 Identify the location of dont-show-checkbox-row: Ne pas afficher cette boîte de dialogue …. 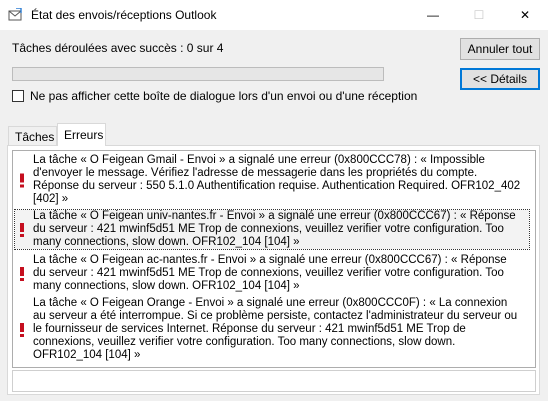
(214, 96).